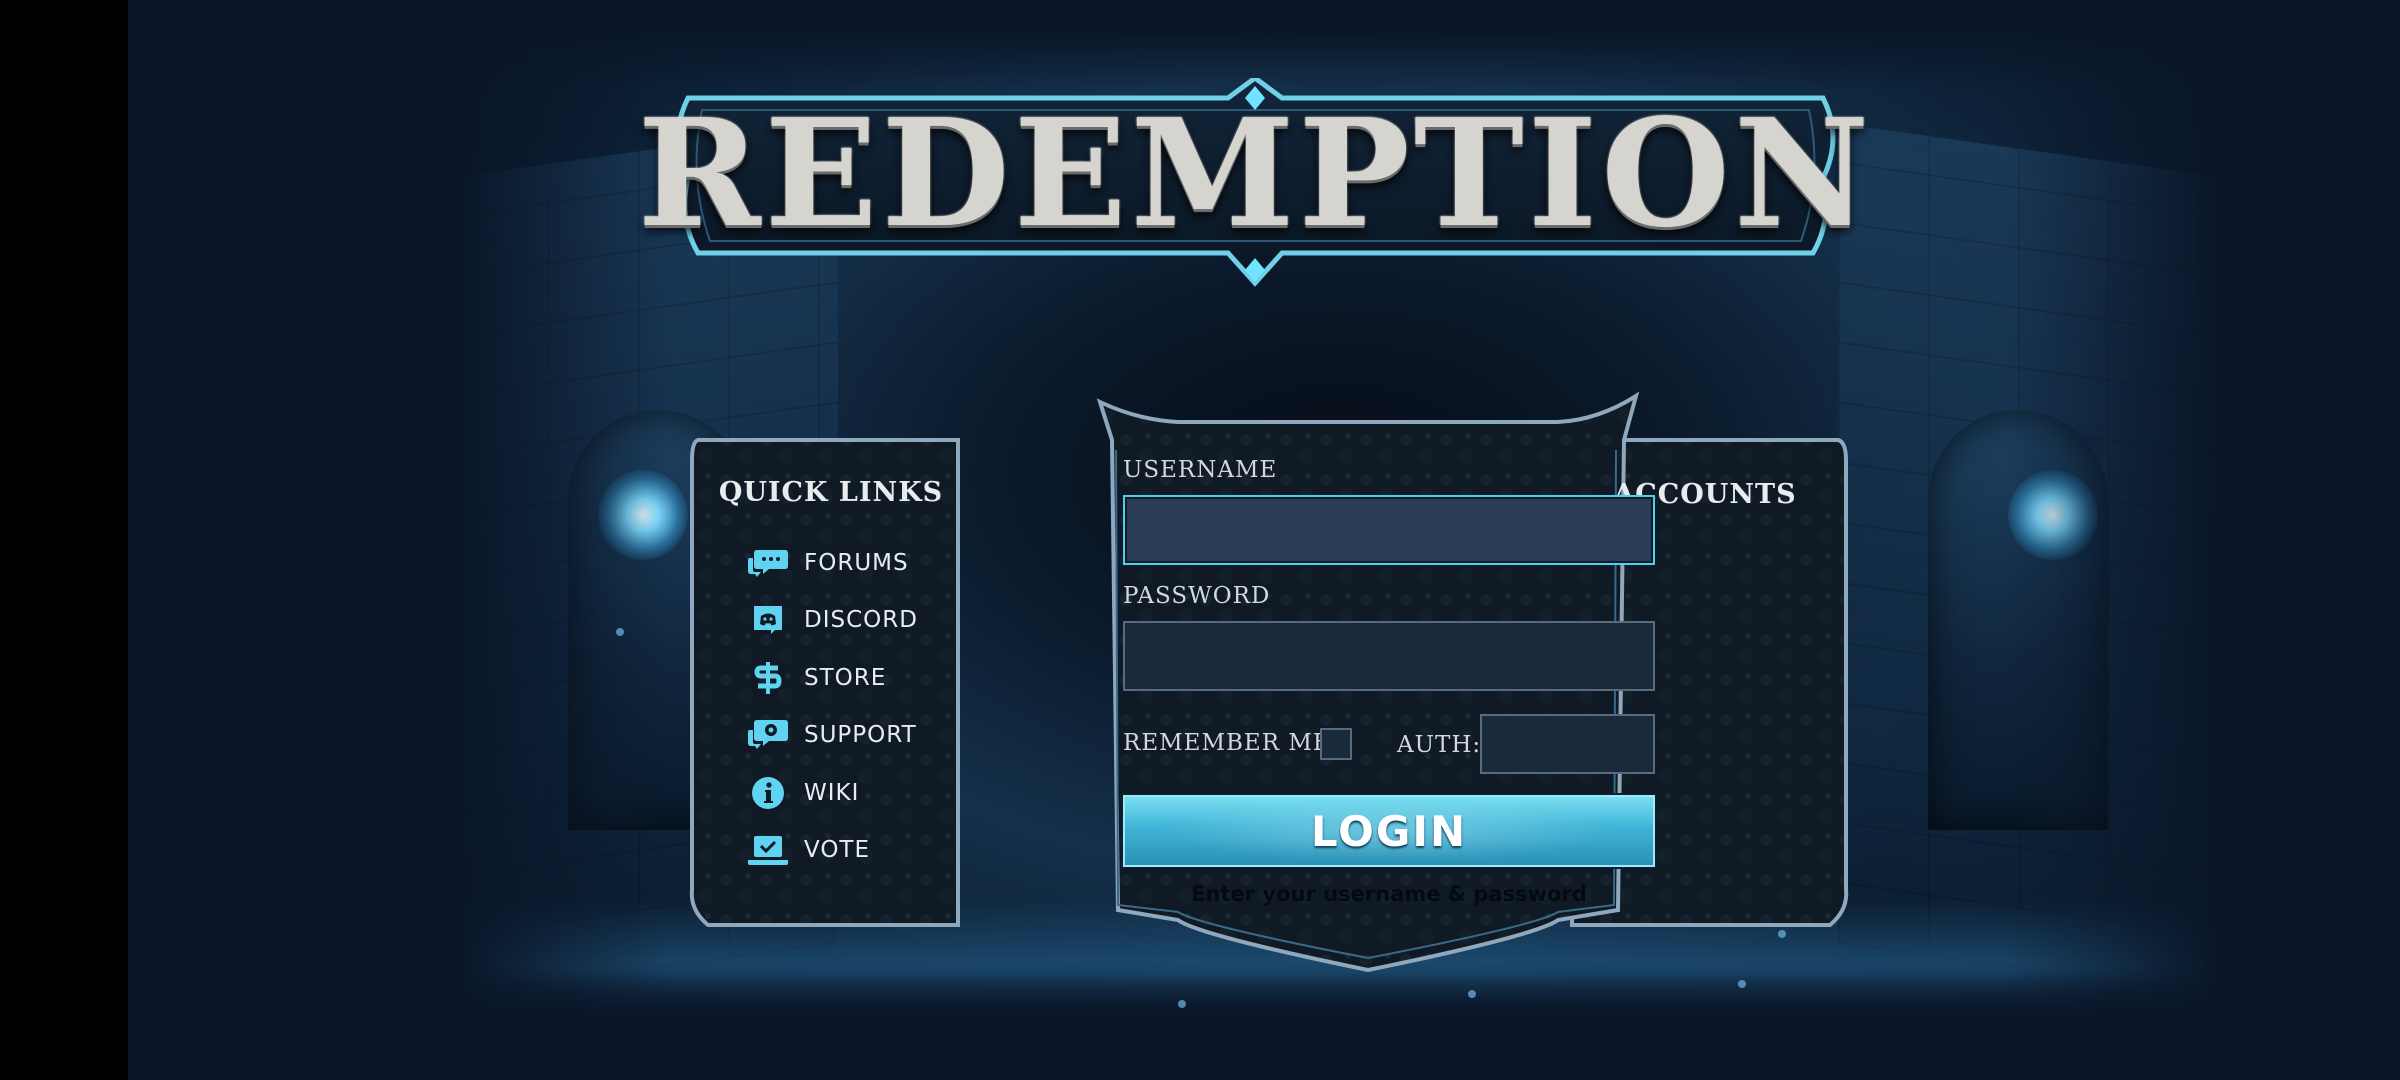  Describe the element at coordinates (1200, 470) in the screenshot. I see `username-label: USERNAME` at that location.